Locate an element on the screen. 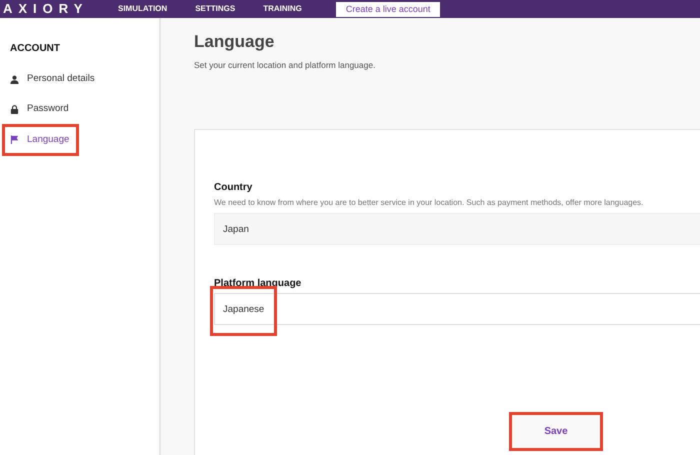 The width and height of the screenshot is (700, 455). flag-icon is located at coordinates (14, 139).